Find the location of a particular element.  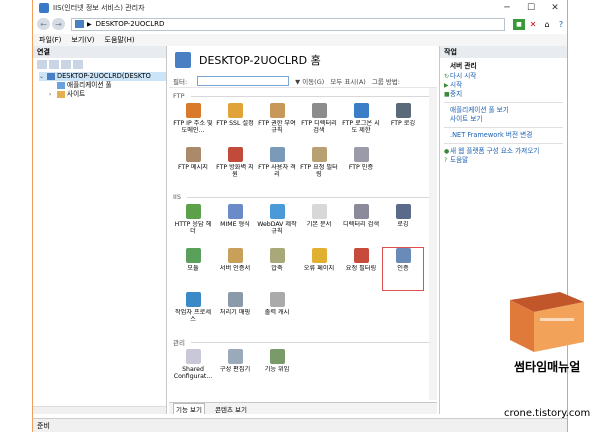

actions-separator is located at coordinates (503, 143).